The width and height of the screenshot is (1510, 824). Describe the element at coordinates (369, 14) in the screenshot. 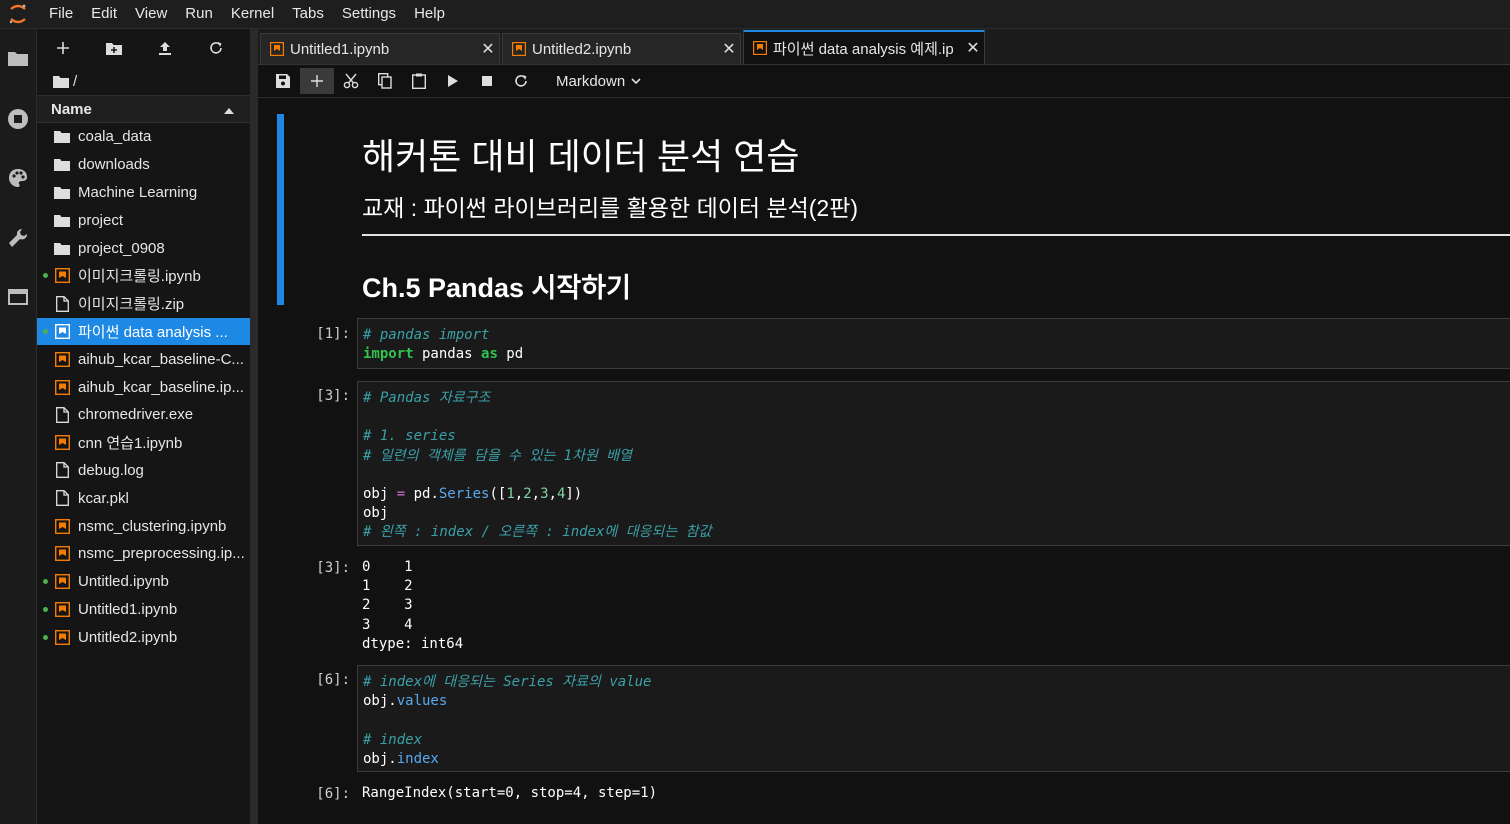

I see `menu-settings: Settings` at that location.